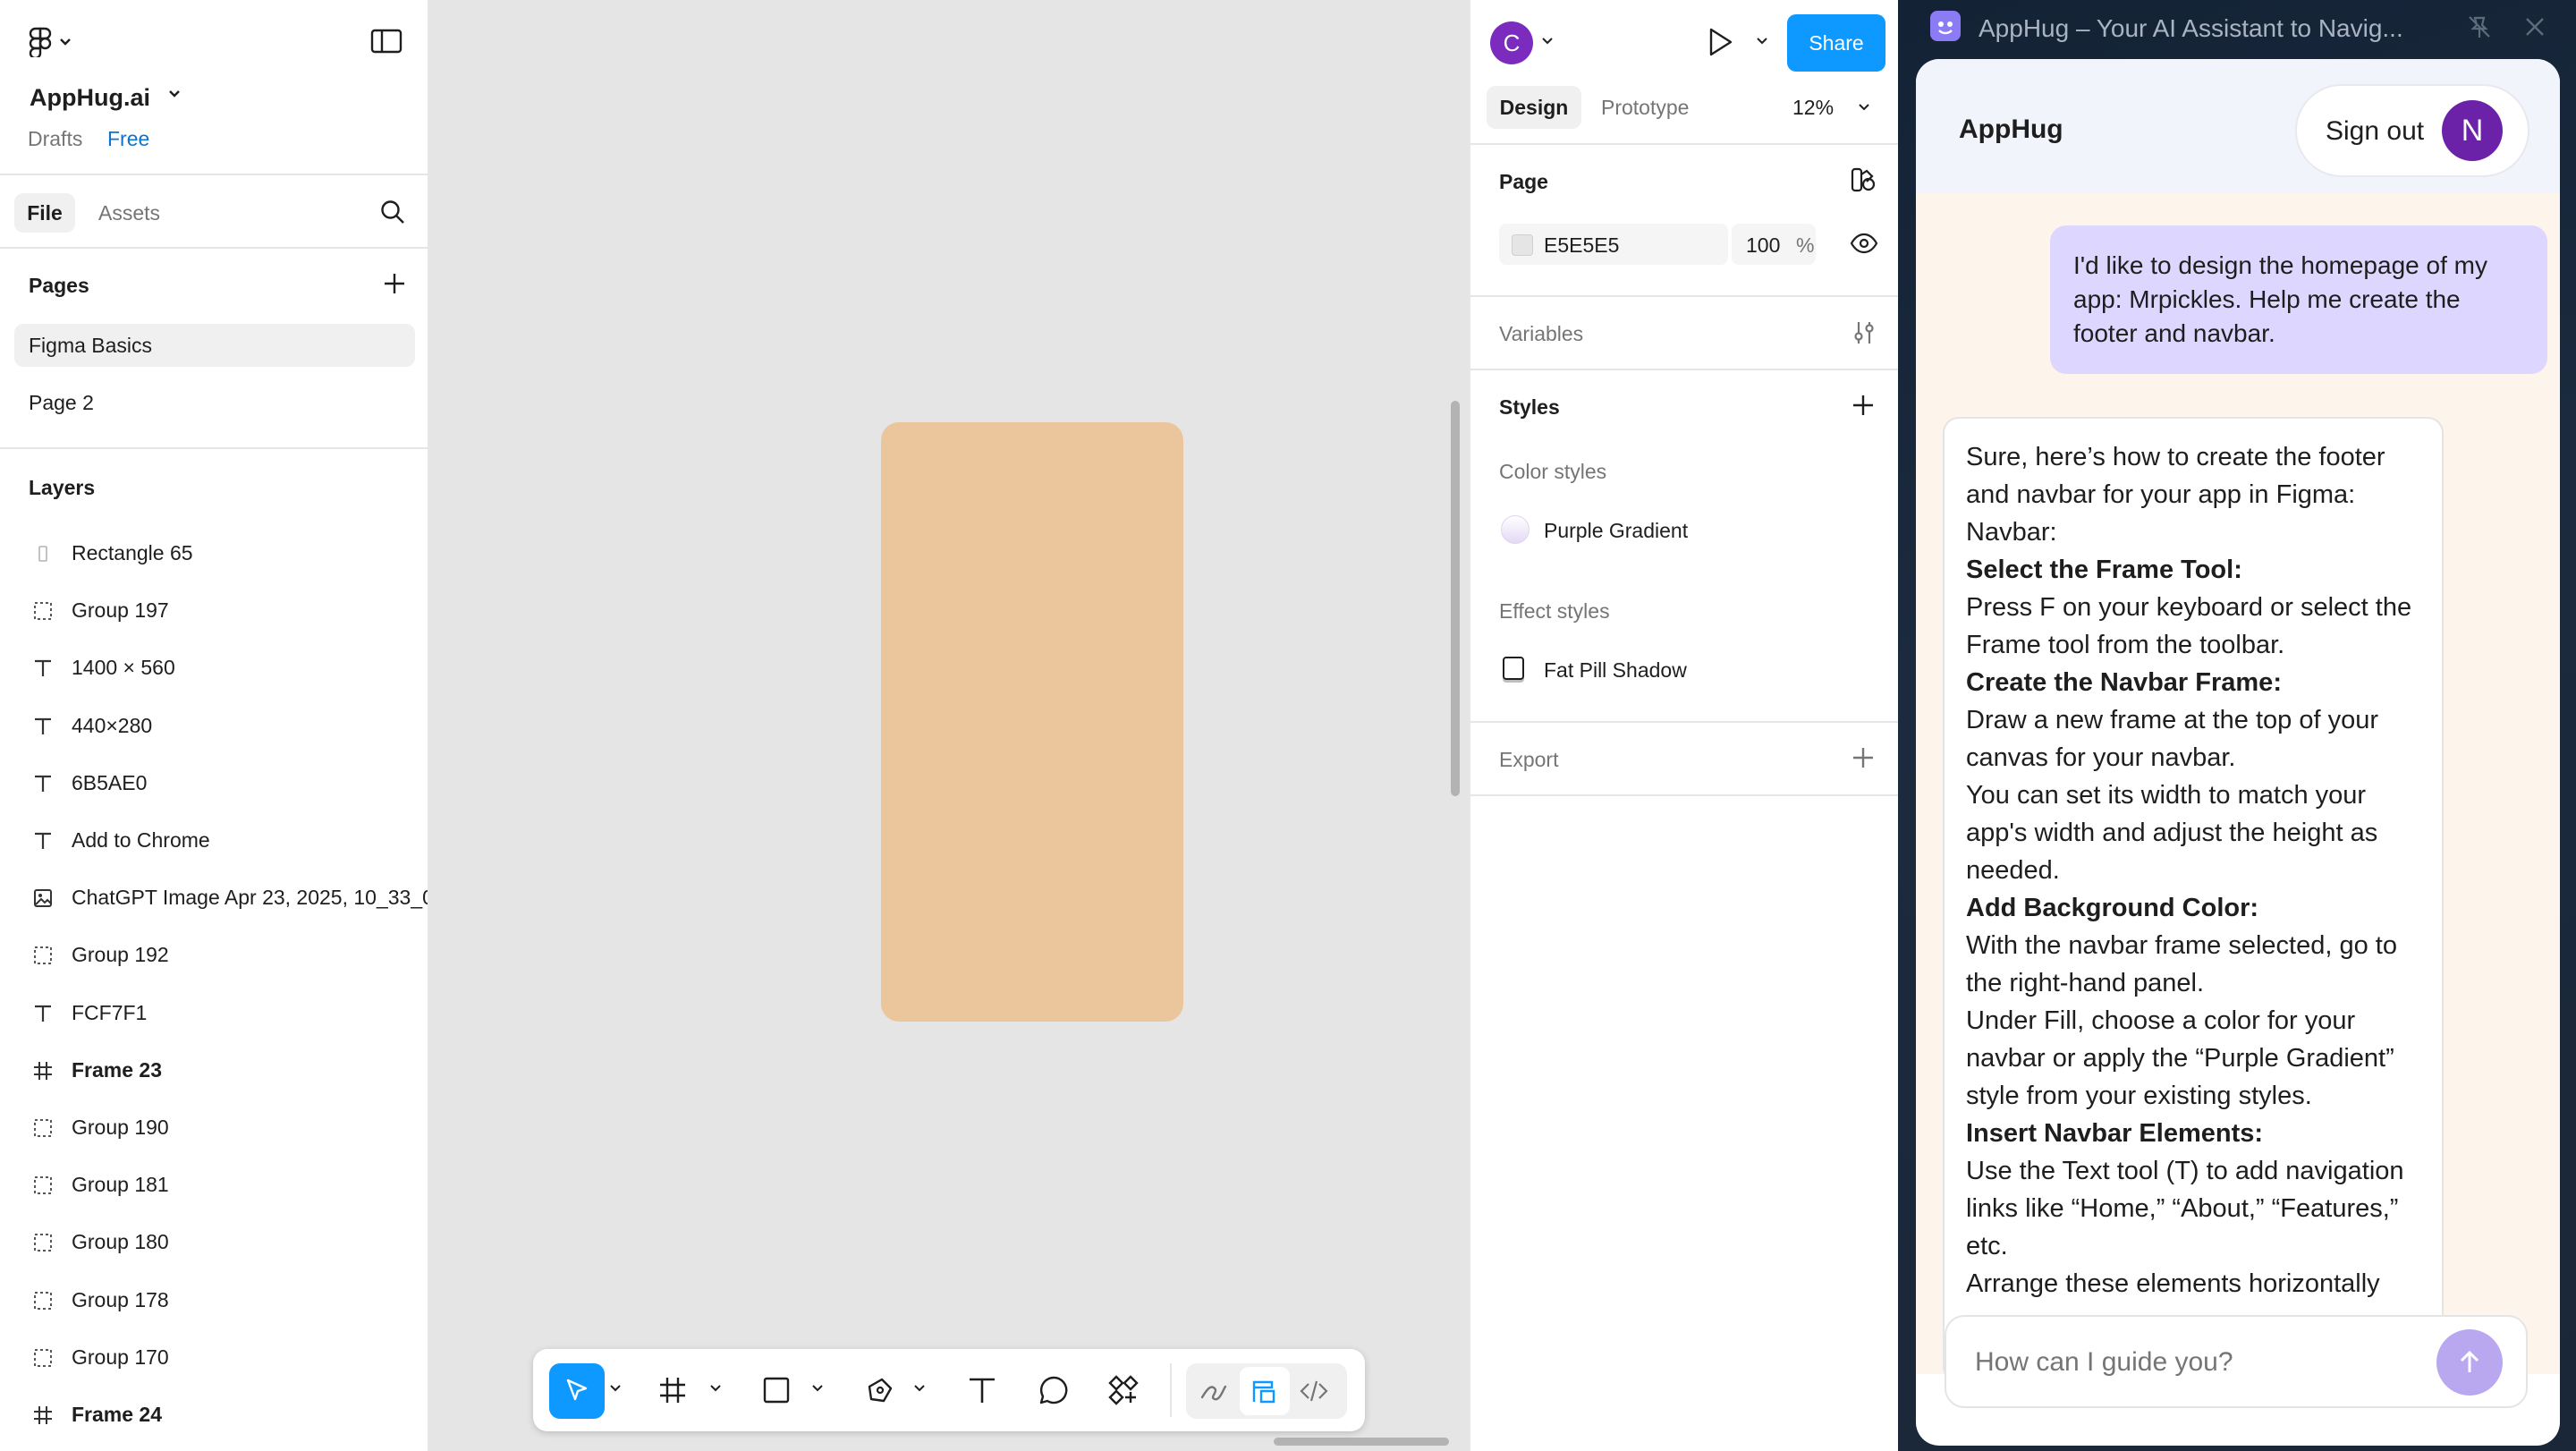 This screenshot has height=1451, width=2576. Describe the element at coordinates (1361, 1442) in the screenshot. I see `horizontal-scrollbar` at that location.